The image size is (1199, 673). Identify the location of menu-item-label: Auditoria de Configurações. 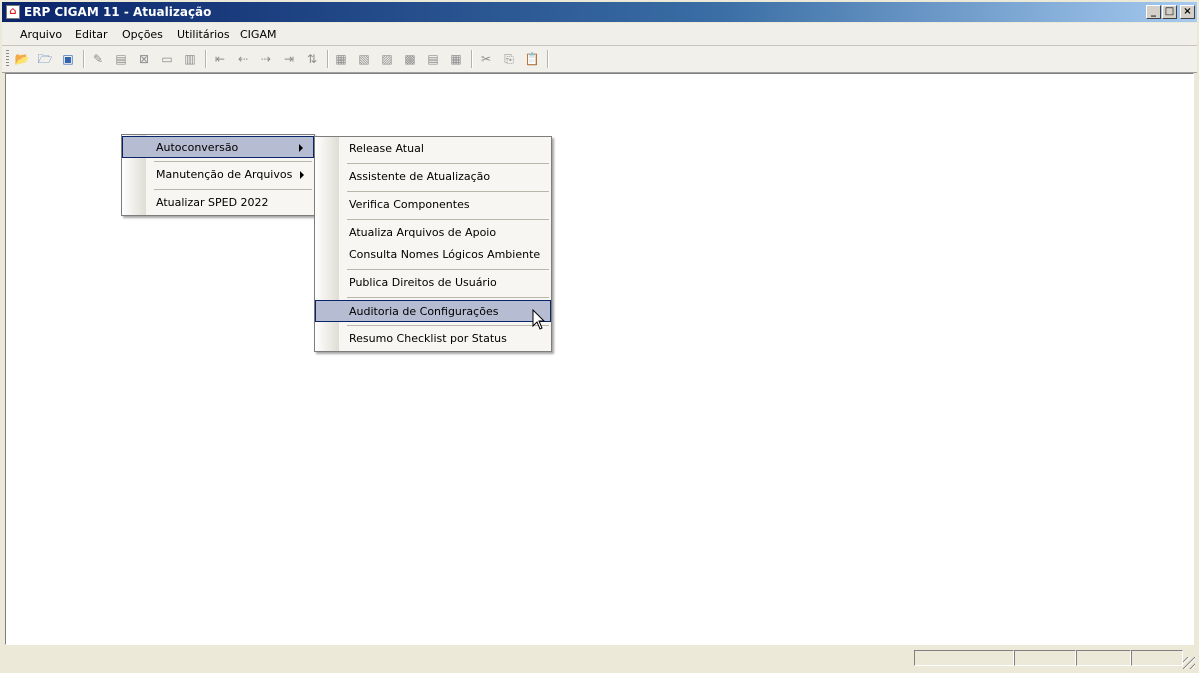
(424, 311).